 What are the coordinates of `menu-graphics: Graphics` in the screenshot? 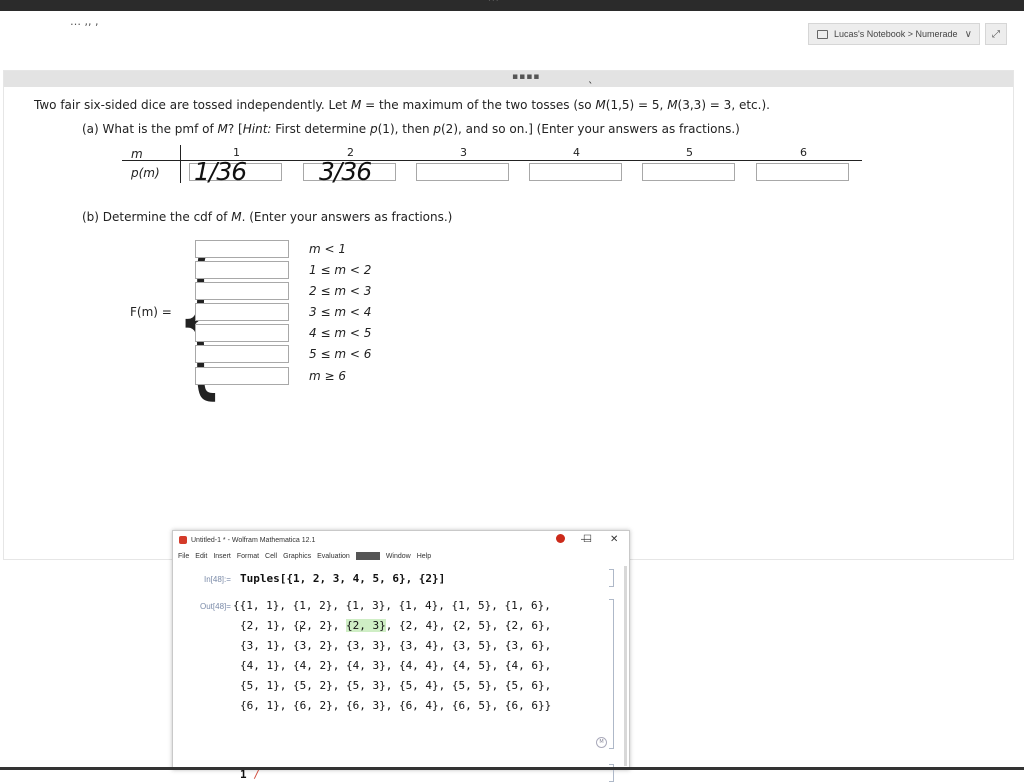 It's located at (297, 556).